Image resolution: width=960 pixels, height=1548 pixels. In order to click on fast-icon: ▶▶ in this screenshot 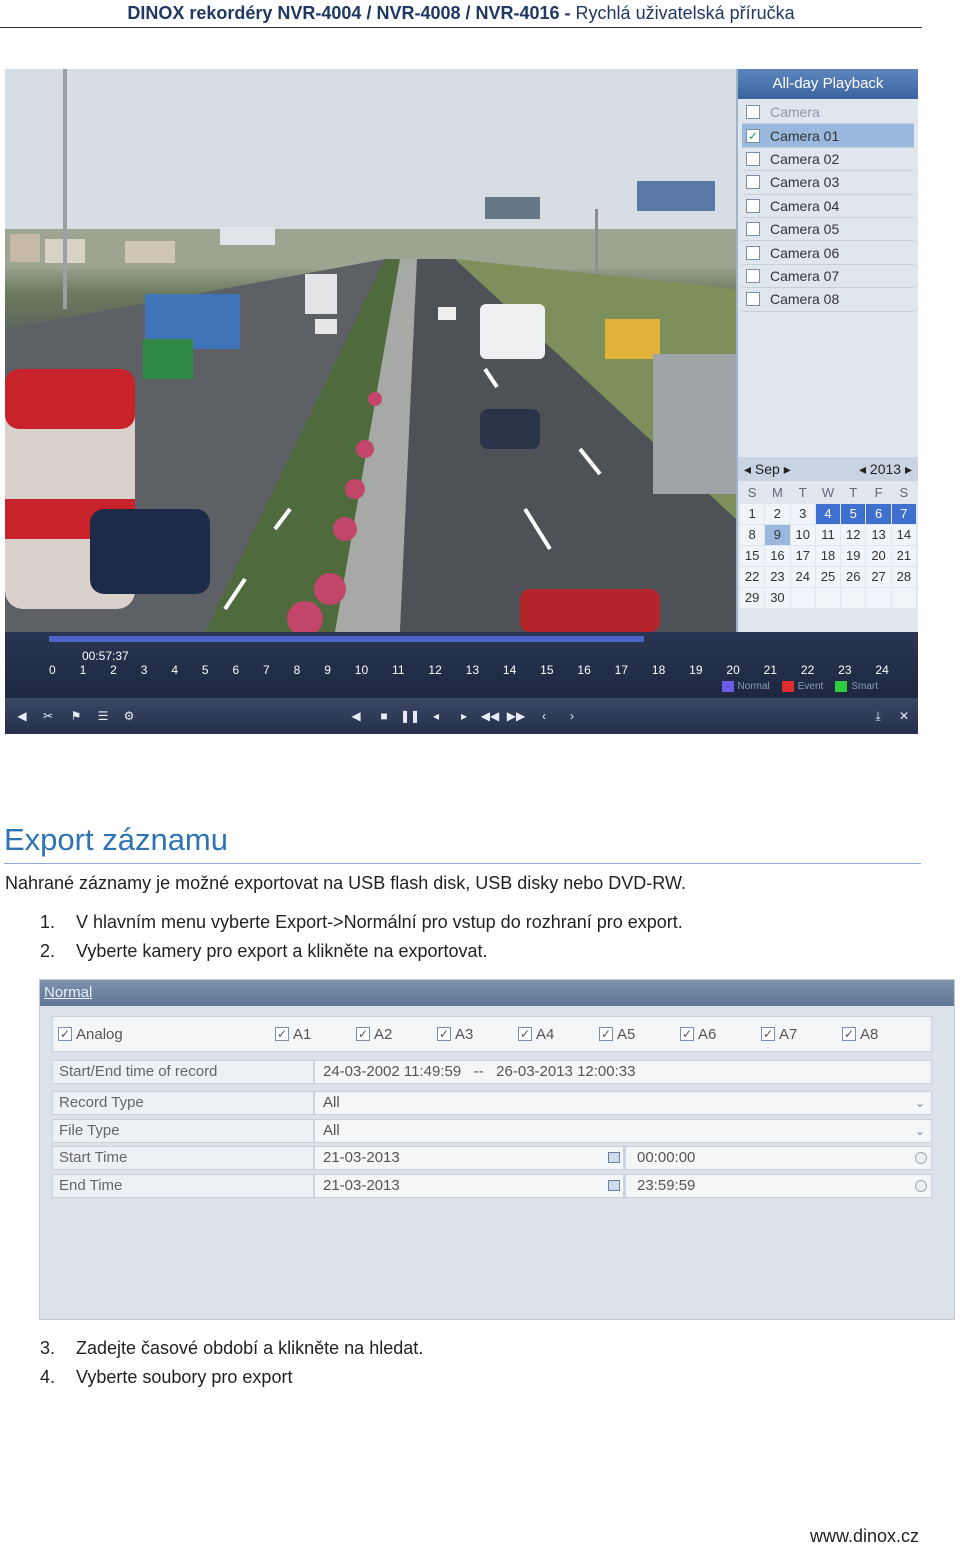, I will do `click(516, 716)`.